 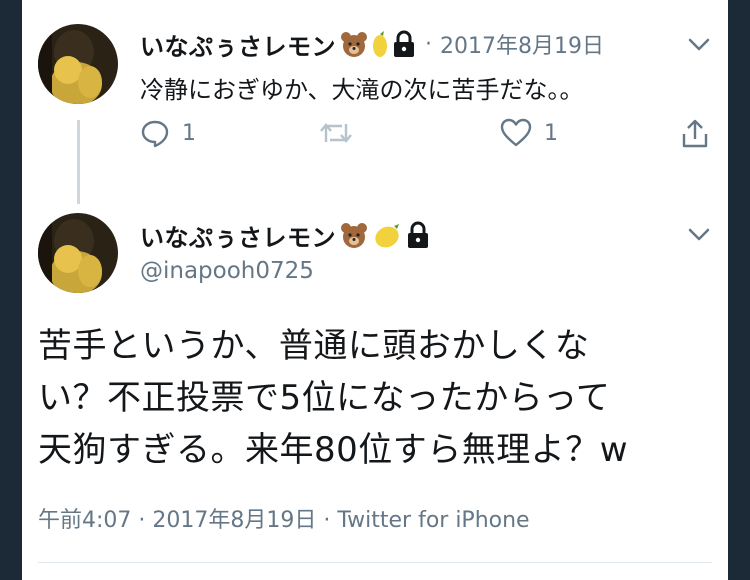 I want to click on reply-count: 1, so click(x=189, y=133).